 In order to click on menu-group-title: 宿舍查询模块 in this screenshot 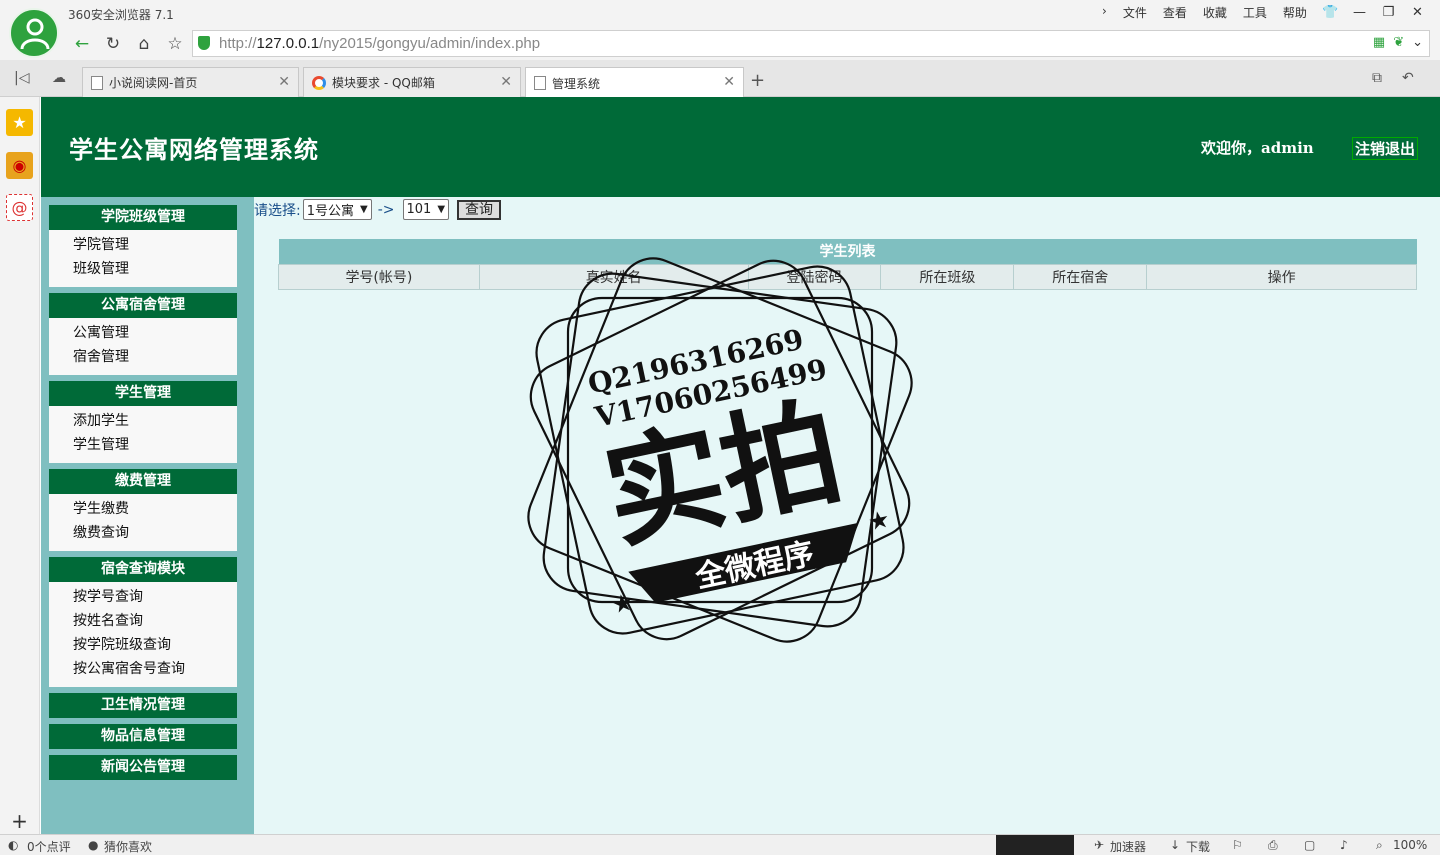, I will do `click(143, 569)`.